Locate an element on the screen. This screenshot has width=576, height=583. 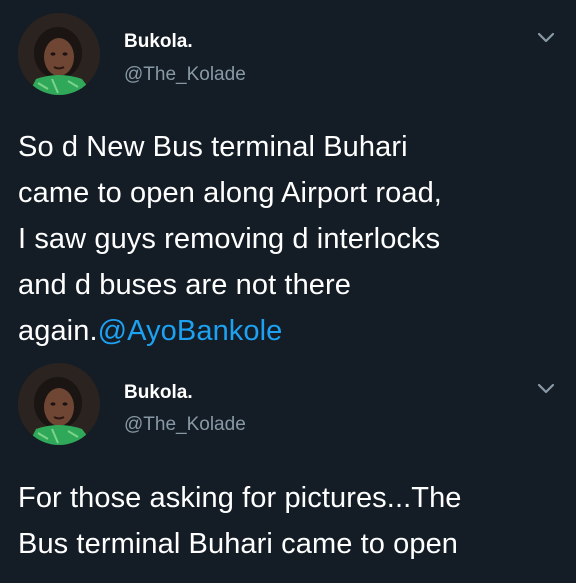
tweet-text-line: So d New Bus terminal Buhari is located at coordinates (213, 147).